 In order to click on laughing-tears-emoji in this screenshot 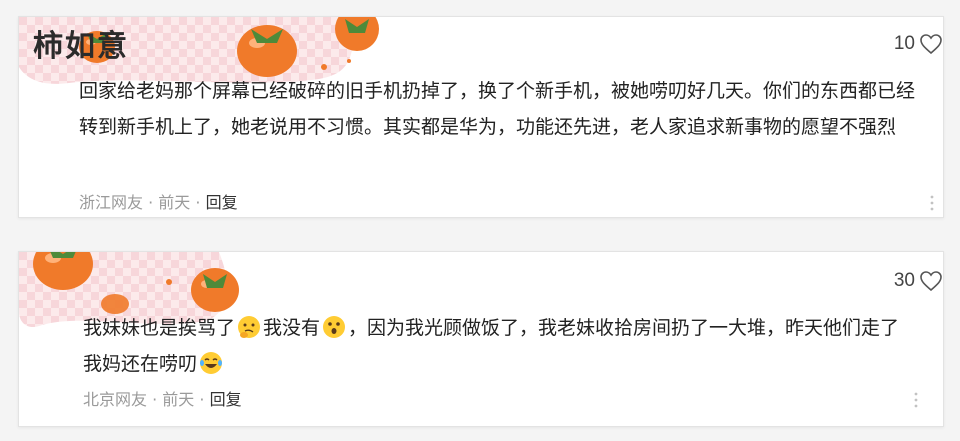, I will do `click(211, 363)`.